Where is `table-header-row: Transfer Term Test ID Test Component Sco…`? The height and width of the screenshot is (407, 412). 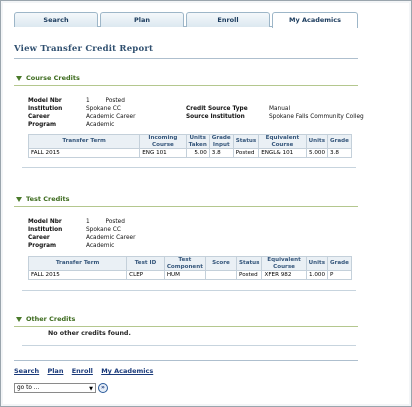
table-header-row: Transfer Term Test ID Test Component Sco… is located at coordinates (189, 263).